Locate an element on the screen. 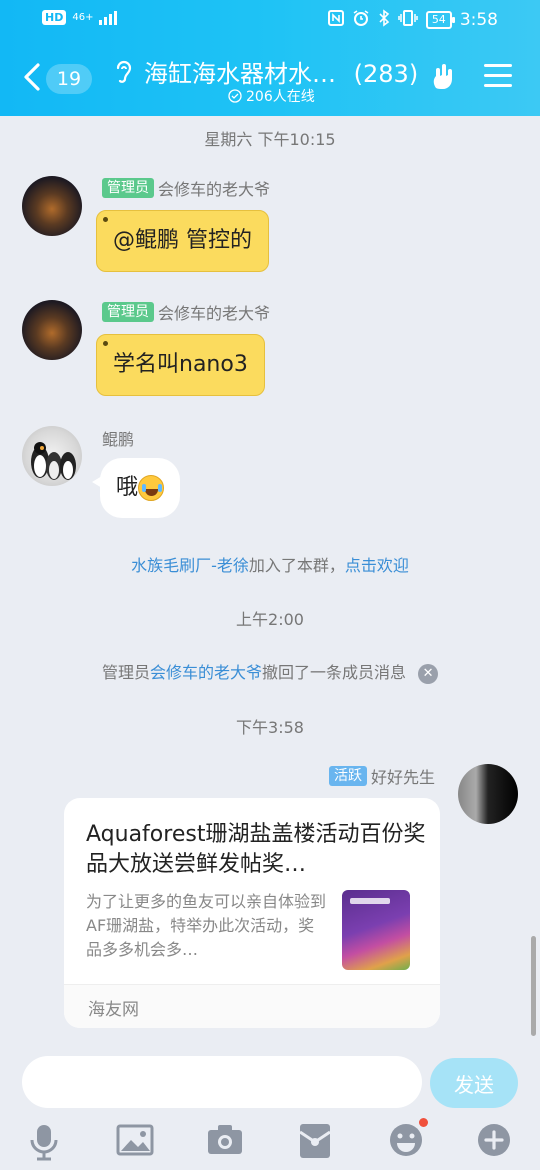 The width and height of the screenshot is (540, 1170). back-chevron-icon is located at coordinates (32, 79).